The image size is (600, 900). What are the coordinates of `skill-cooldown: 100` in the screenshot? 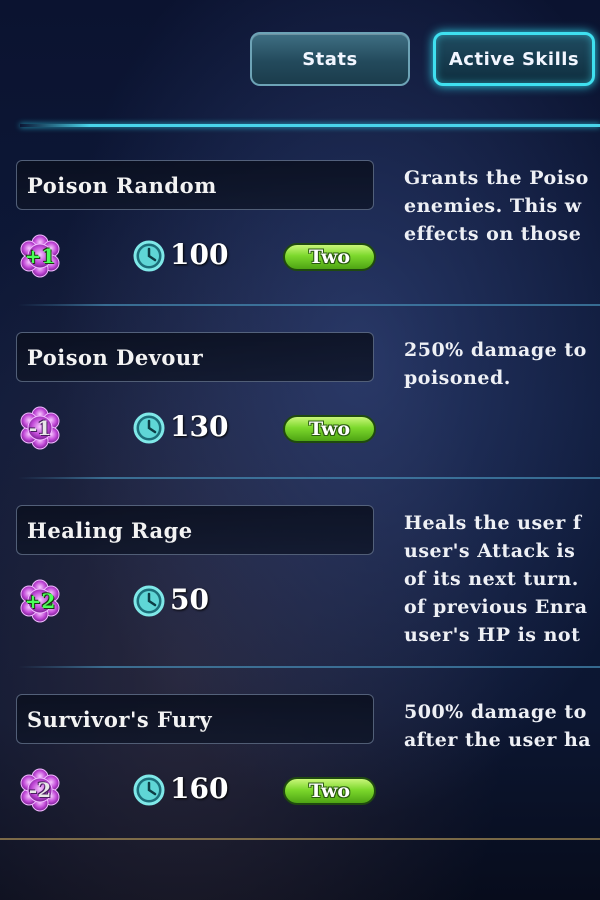 It's located at (199, 254).